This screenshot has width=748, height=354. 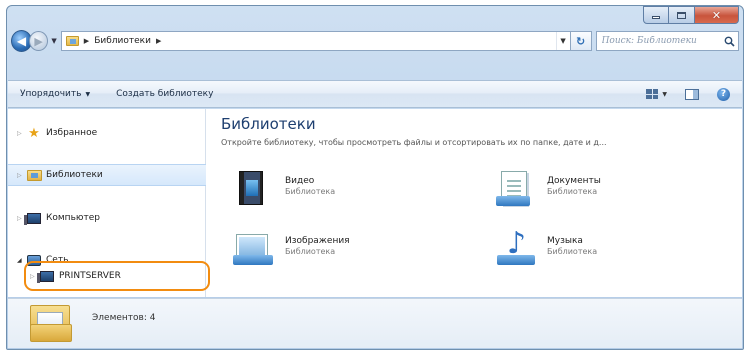 What do you see at coordinates (107, 133) in the screenshot?
I see `nav-item-favorites: ▷ ★ Избранное` at bounding box center [107, 133].